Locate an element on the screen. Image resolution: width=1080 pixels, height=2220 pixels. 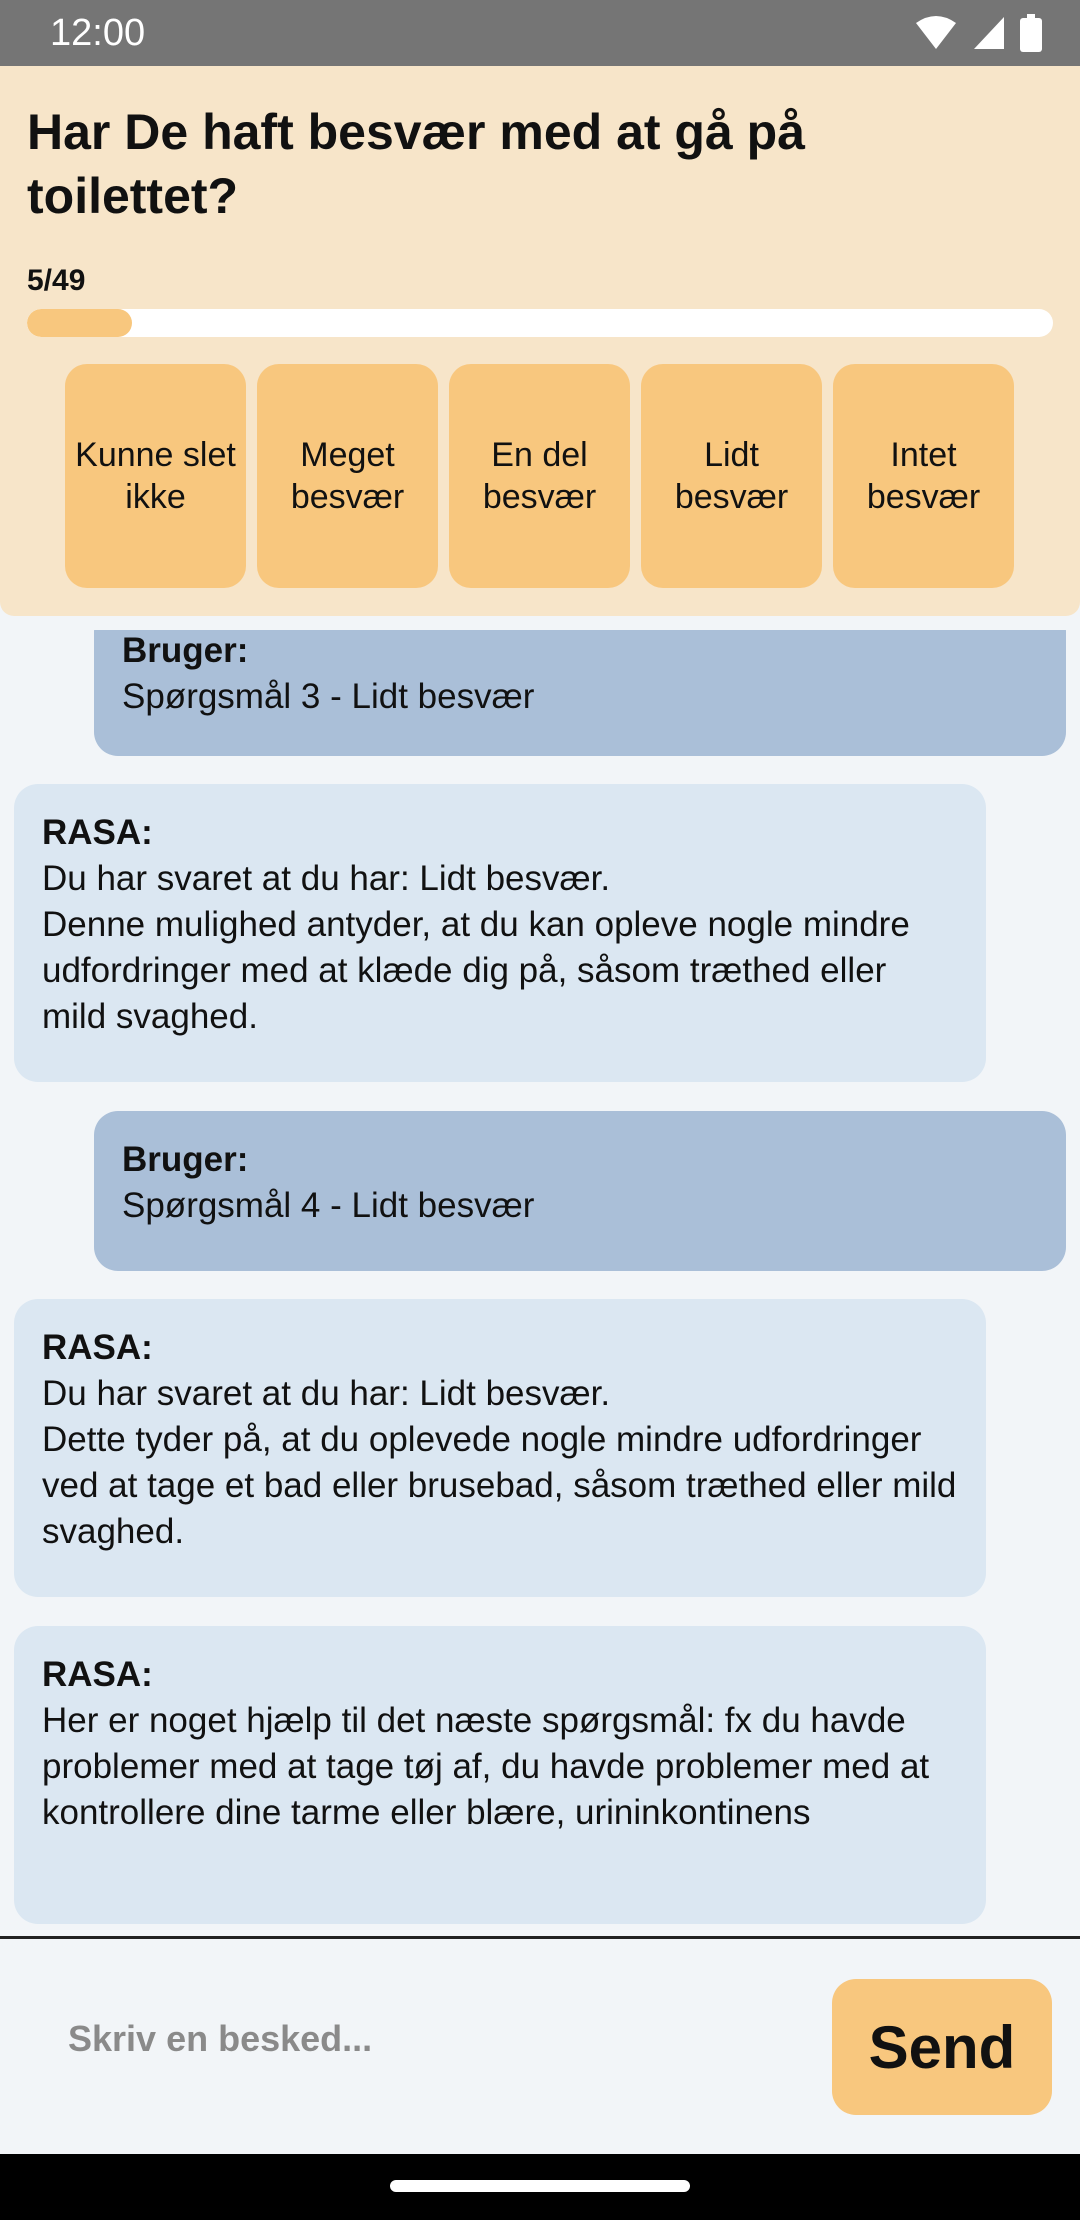
wifi-icon is located at coordinates (936, 32).